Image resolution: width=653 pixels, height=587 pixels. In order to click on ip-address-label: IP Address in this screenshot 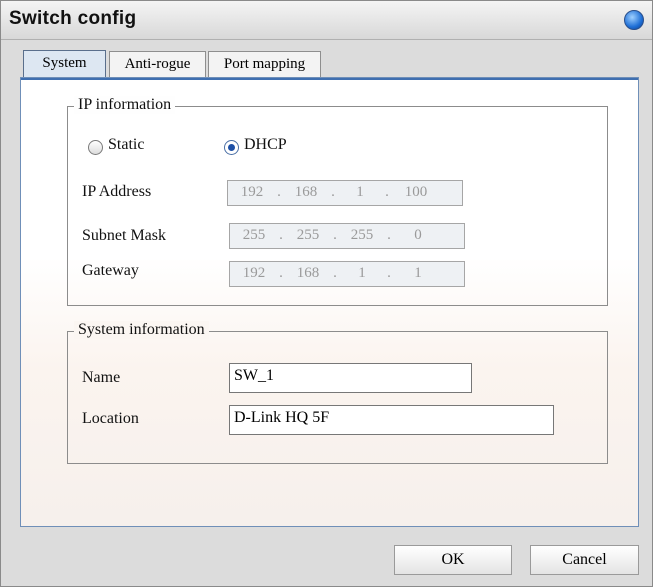, I will do `click(117, 191)`.